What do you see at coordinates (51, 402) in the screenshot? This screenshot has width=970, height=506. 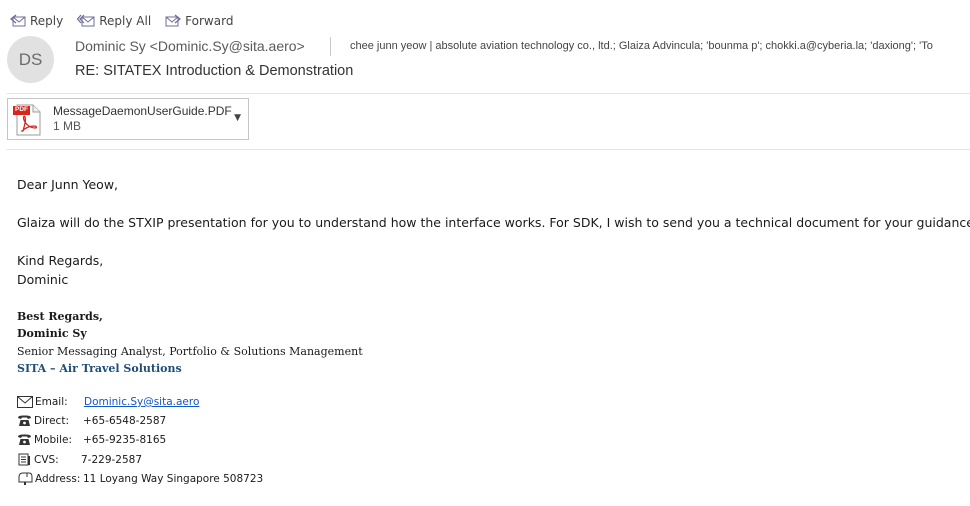 I see `email-label: Email:` at bounding box center [51, 402].